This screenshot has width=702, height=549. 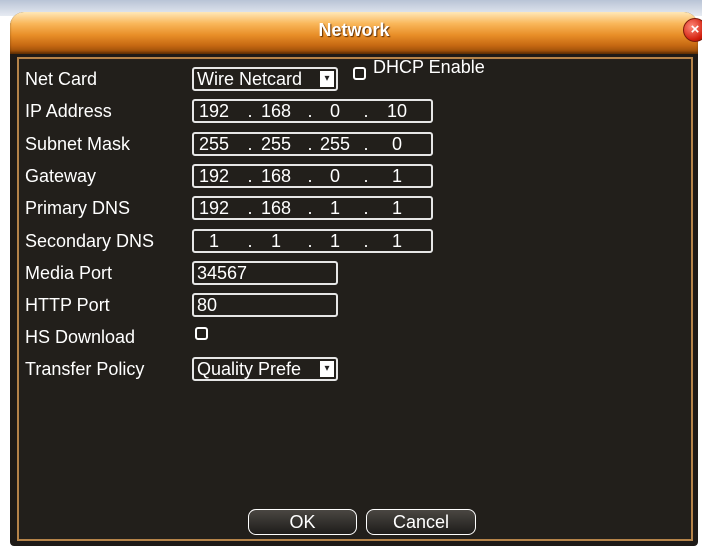 What do you see at coordinates (692, 30) in the screenshot?
I see `close-icon: ×` at bounding box center [692, 30].